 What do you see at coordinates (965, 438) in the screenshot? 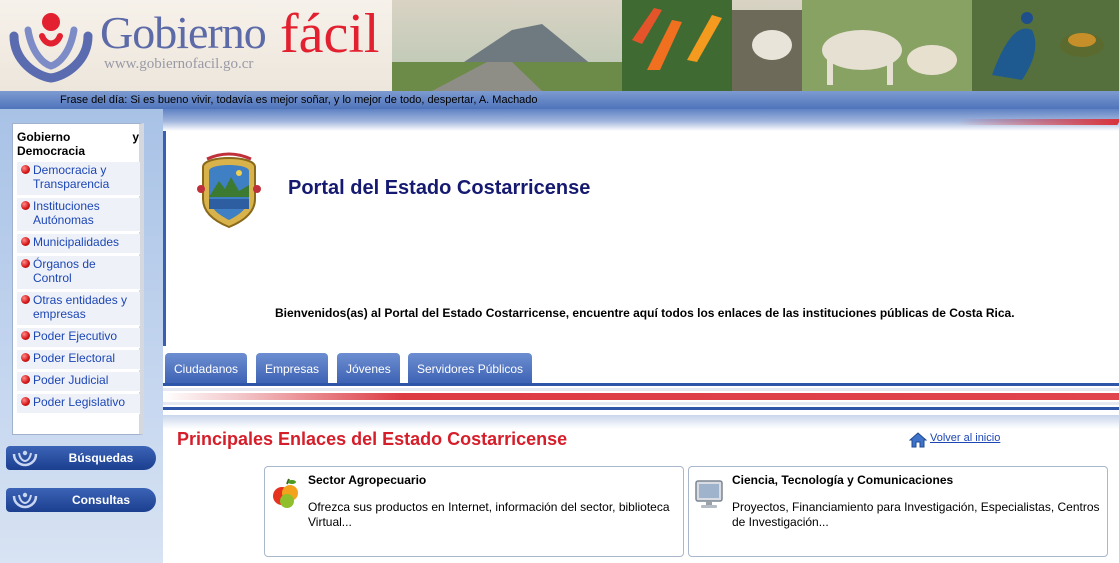
I see `back-to-home-label: Volver al inicio` at bounding box center [965, 438].